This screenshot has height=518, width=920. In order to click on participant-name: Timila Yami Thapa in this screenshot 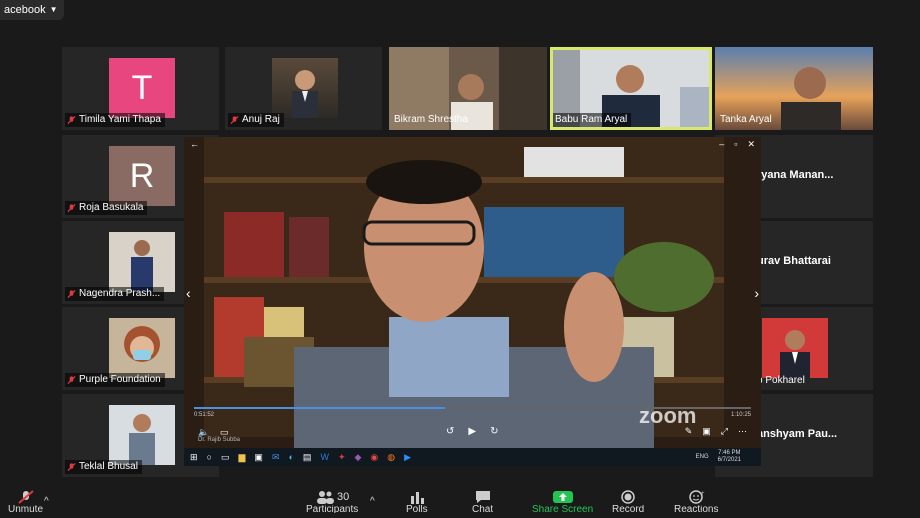, I will do `click(120, 119)`.